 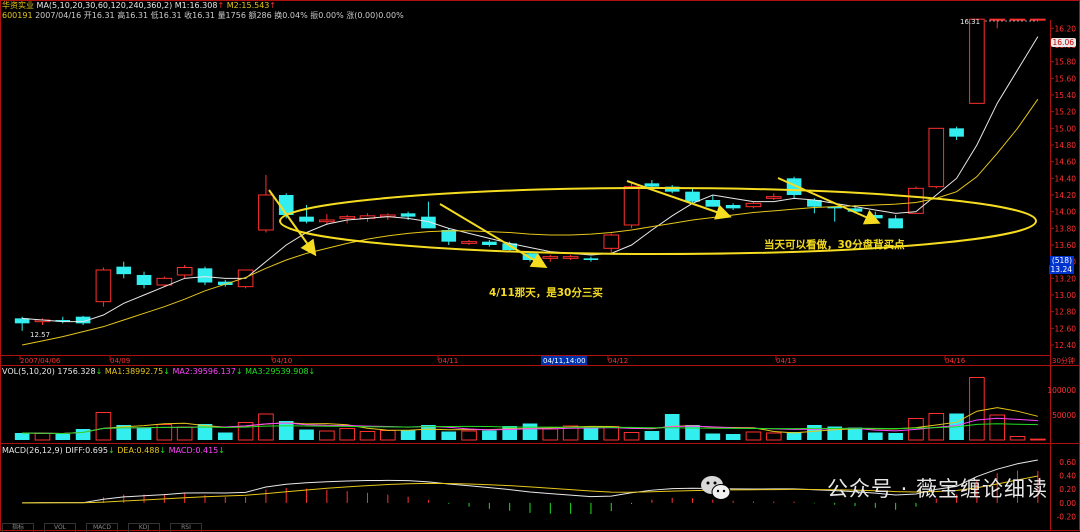 What do you see at coordinates (1066, 128) in the screenshot?
I see `price-axis-label: 15.00` at bounding box center [1066, 128].